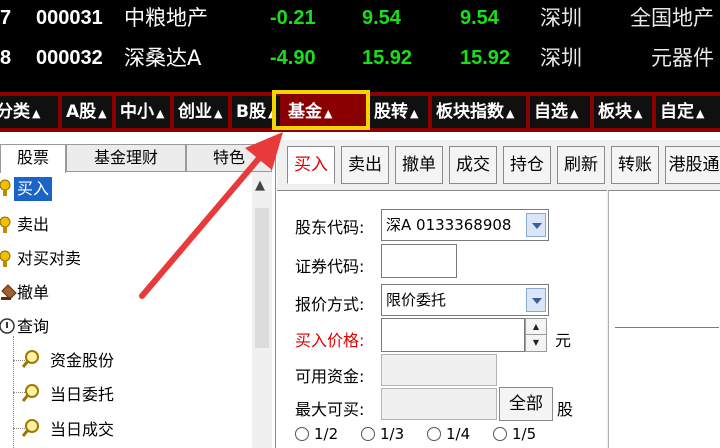 The image size is (720, 448). What do you see at coordinates (581, 165) in the screenshot?
I see `refresh-button: 刷新` at bounding box center [581, 165].